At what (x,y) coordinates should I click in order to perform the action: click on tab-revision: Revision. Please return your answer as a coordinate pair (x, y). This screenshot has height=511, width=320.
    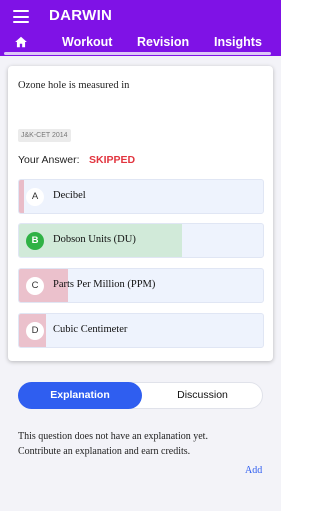
    Looking at the image, I should click on (163, 42).